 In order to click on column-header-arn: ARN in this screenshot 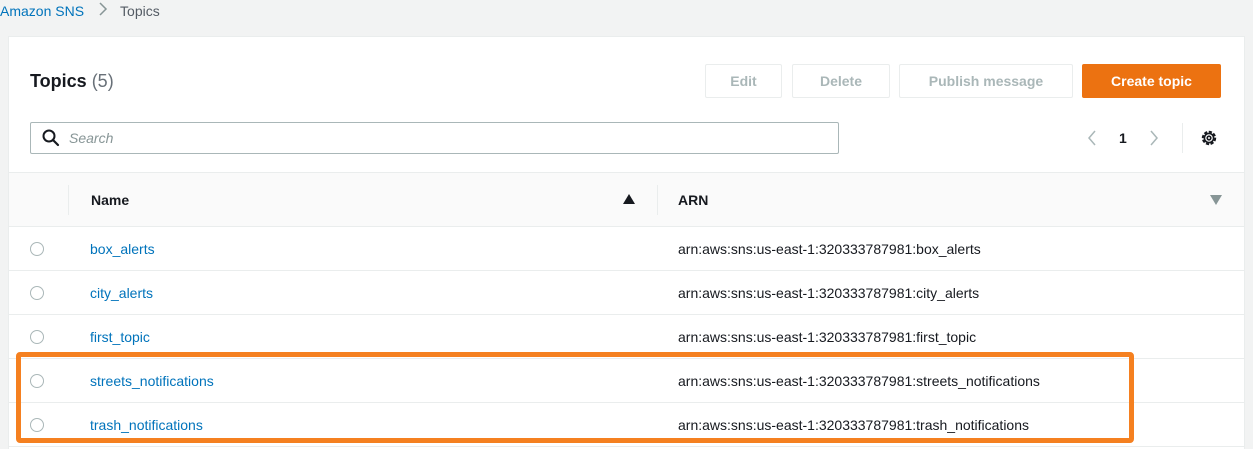, I will do `click(693, 200)`.